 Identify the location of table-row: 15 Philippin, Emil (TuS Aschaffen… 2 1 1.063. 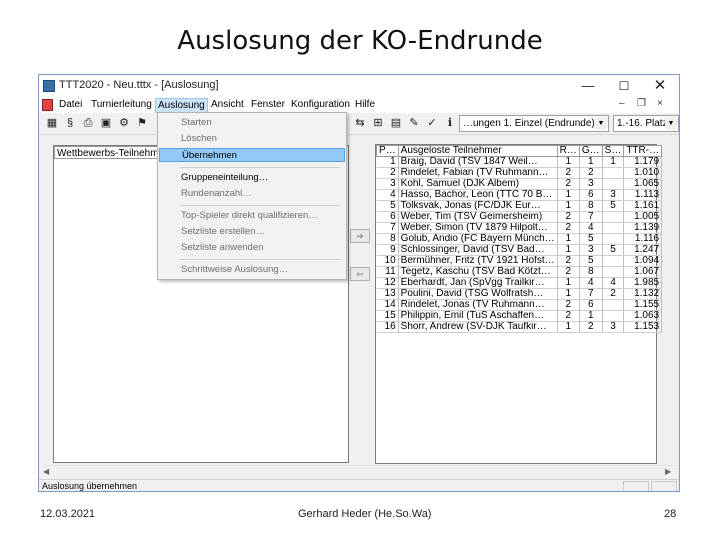
(519, 316).